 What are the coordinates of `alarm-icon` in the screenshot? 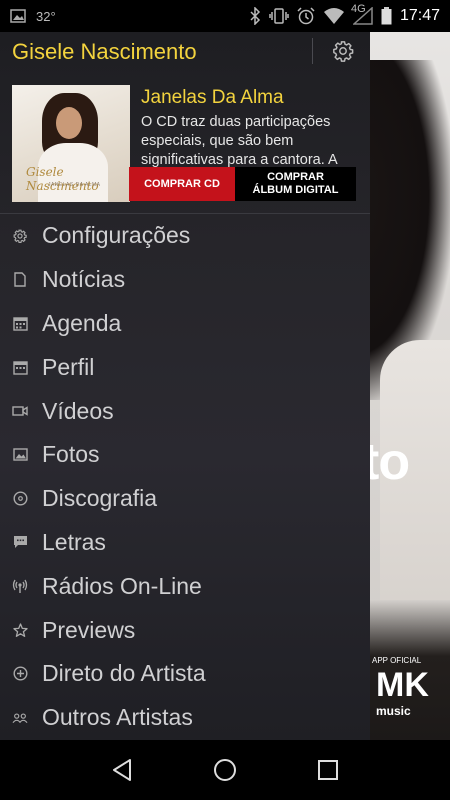 It's located at (306, 16).